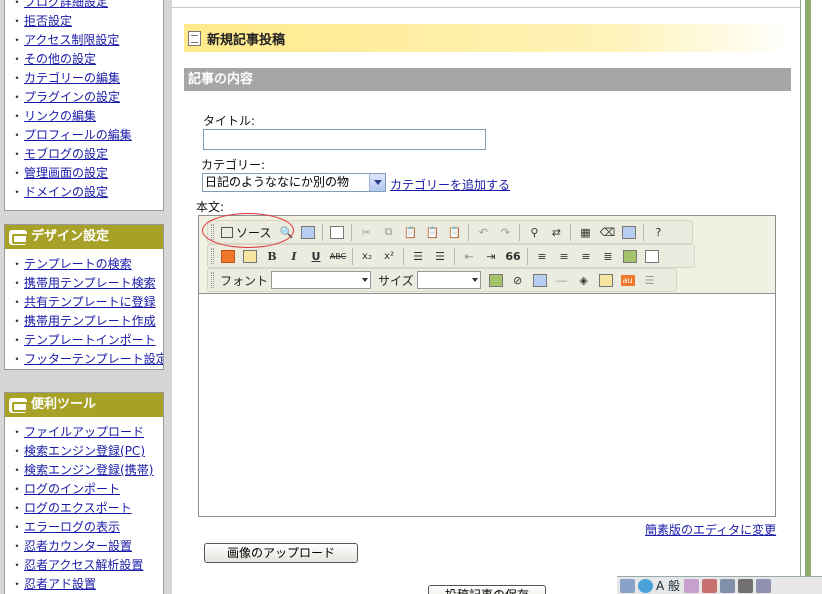 Image resolution: width=822 pixels, height=594 pixels. Describe the element at coordinates (84, 21) in the screenshot. I see `settings-menu-item: ・拒否設定` at that location.